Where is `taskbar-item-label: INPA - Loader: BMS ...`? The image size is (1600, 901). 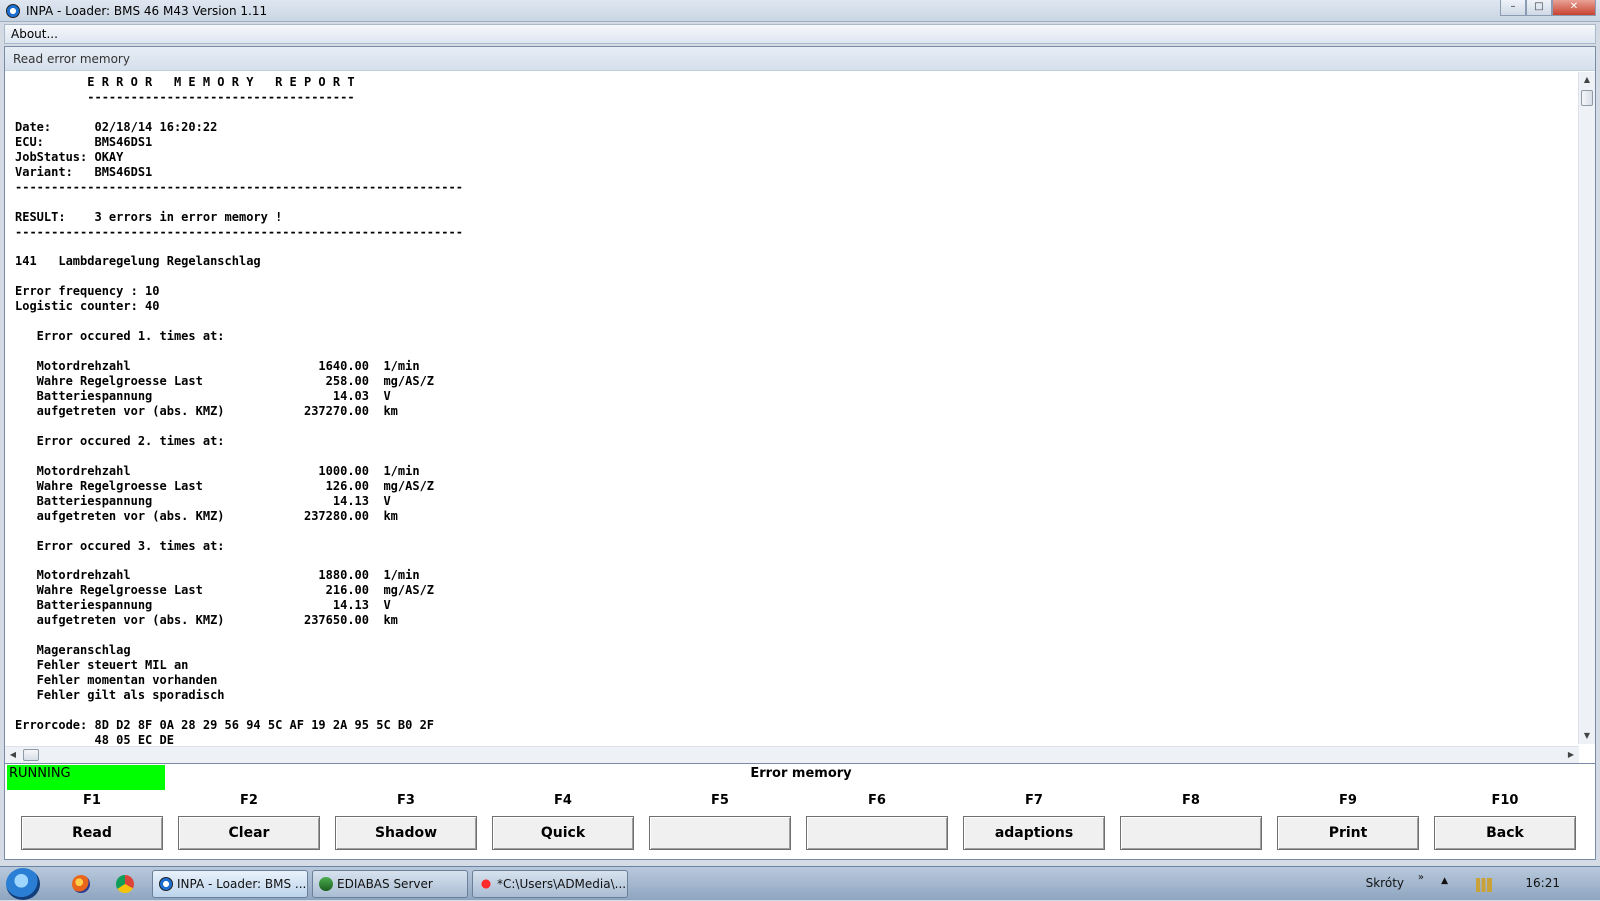
taskbar-item-label: INPA - Loader: BMS ... is located at coordinates (242, 884).